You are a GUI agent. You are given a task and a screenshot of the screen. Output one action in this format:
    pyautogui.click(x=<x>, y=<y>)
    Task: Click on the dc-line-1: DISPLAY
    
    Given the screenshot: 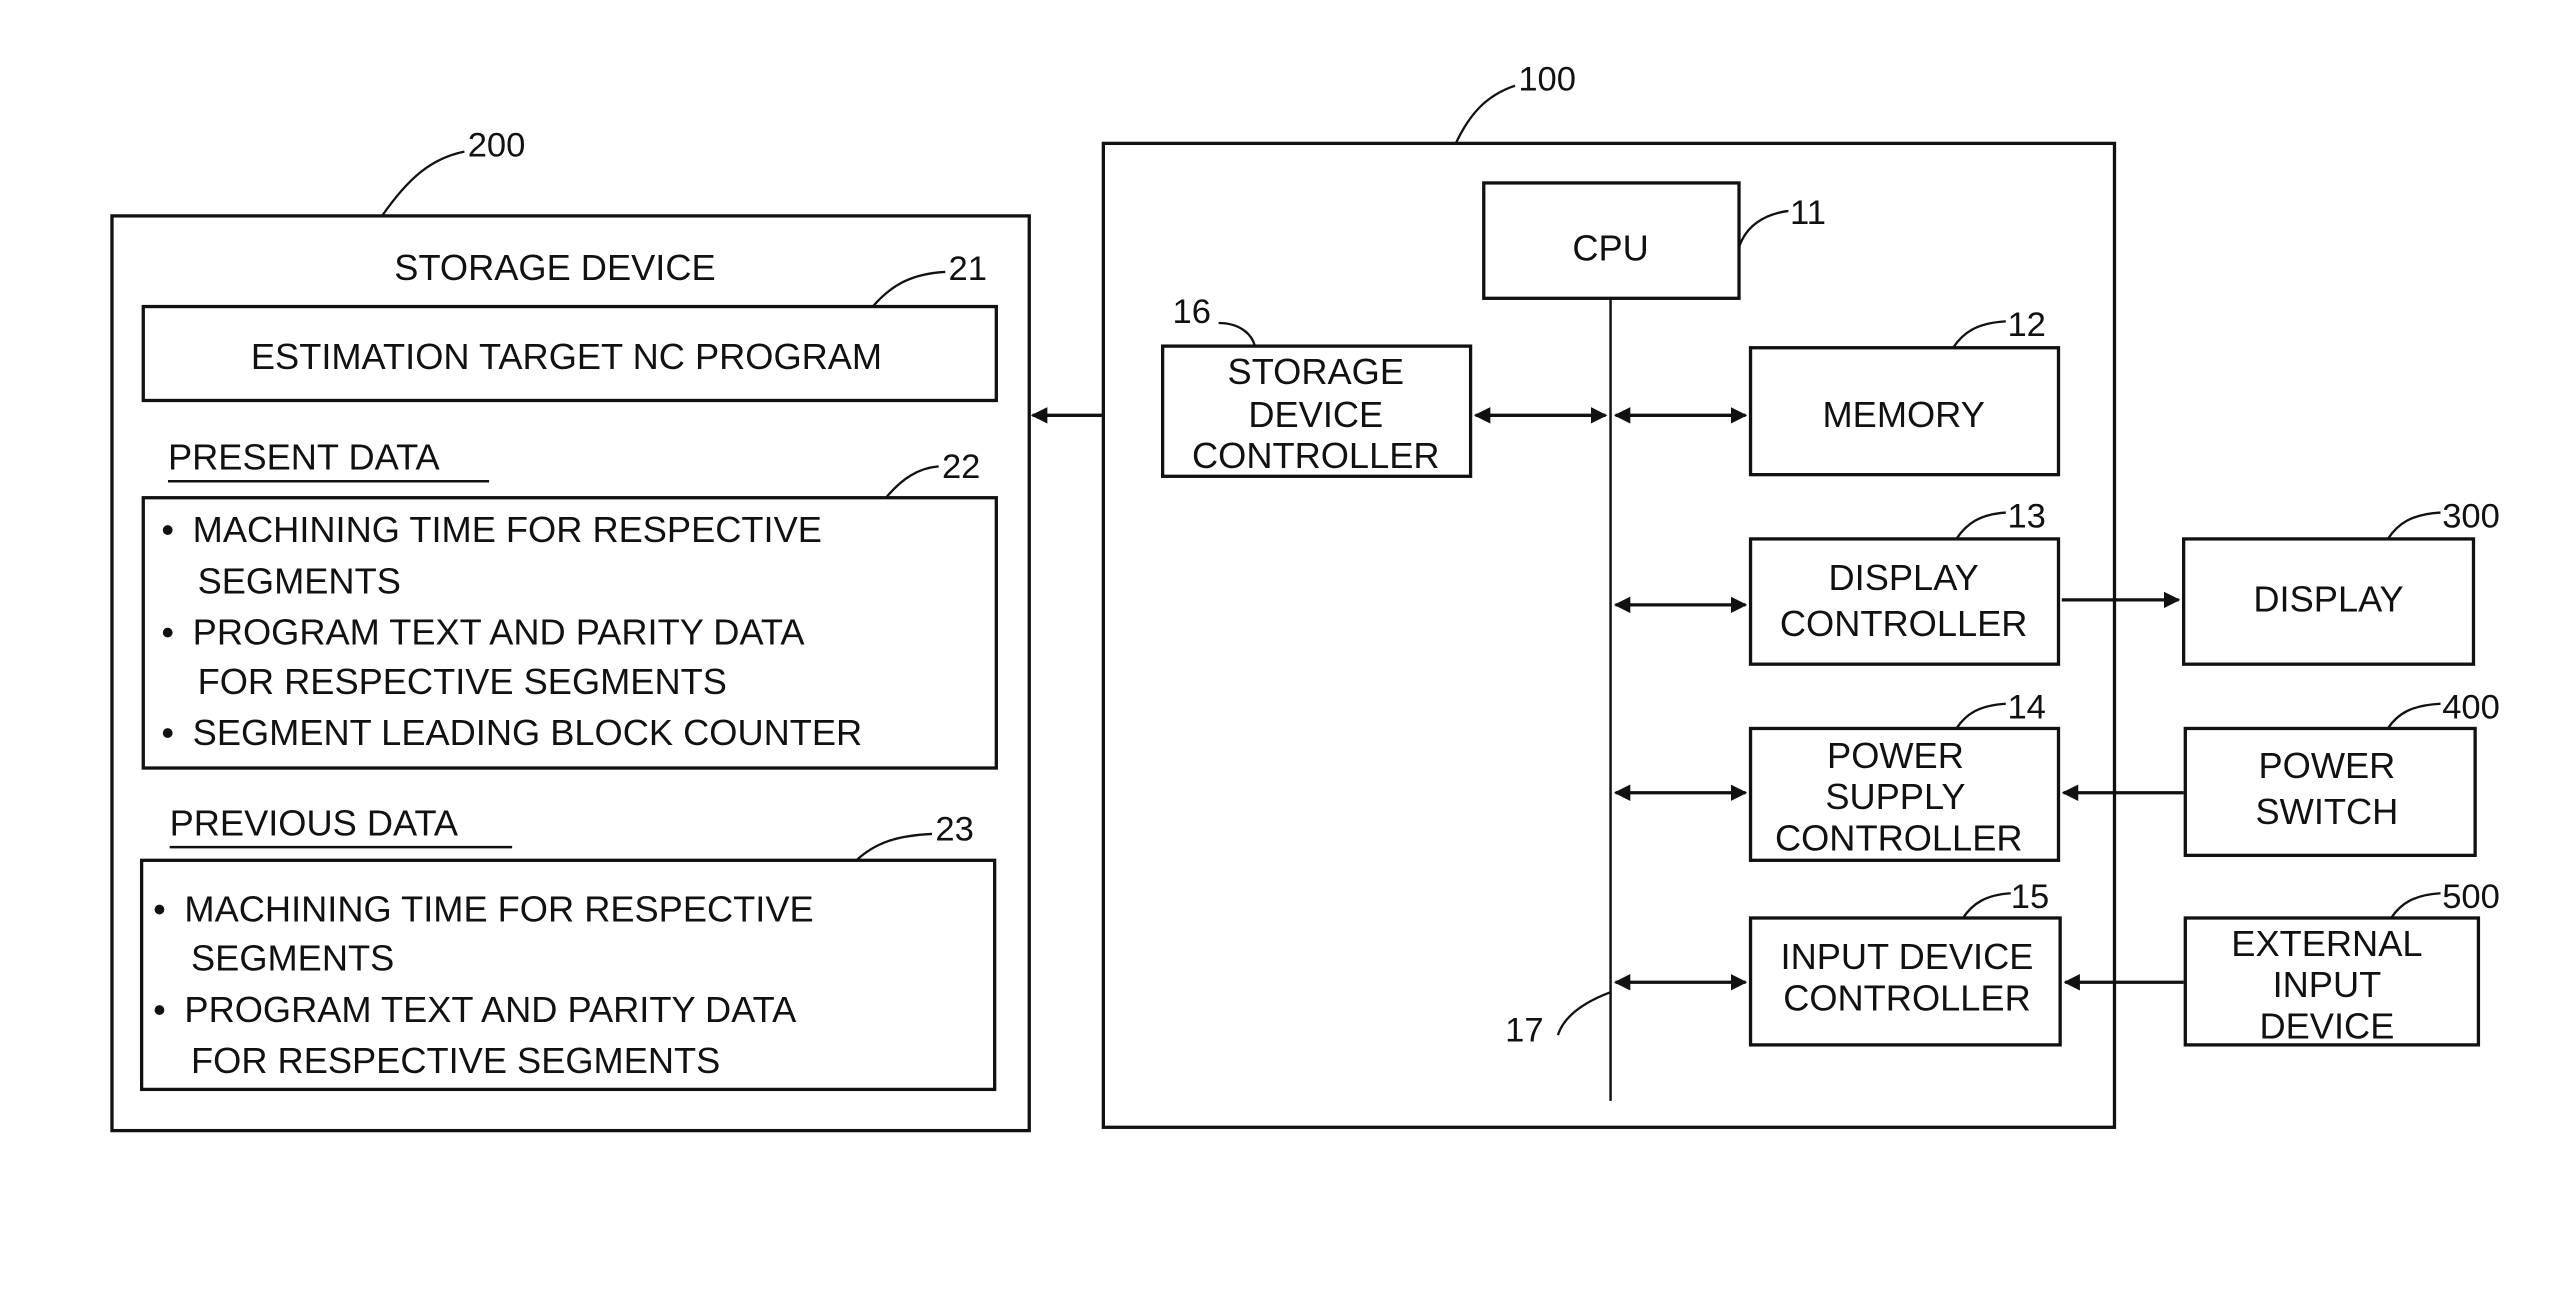 What is the action you would take?
    pyautogui.click(x=1904, y=577)
    